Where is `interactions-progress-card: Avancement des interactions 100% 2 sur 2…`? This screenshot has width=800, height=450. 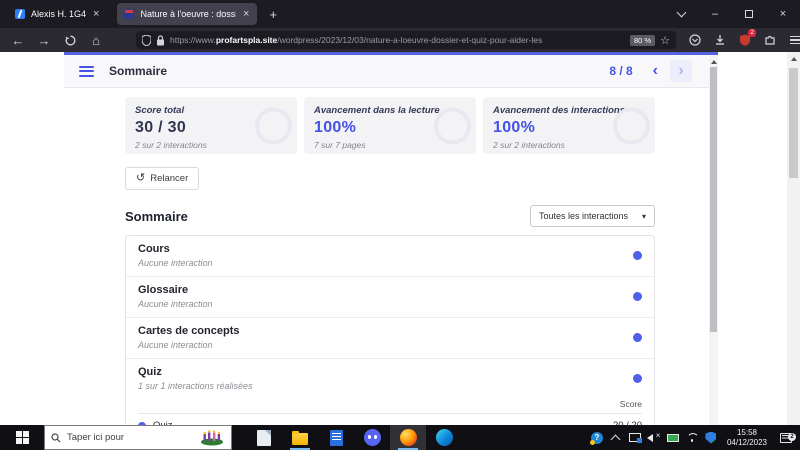
interactions-progress-card: Avancement des interactions 100% 2 sur 2… is located at coordinates (569, 125).